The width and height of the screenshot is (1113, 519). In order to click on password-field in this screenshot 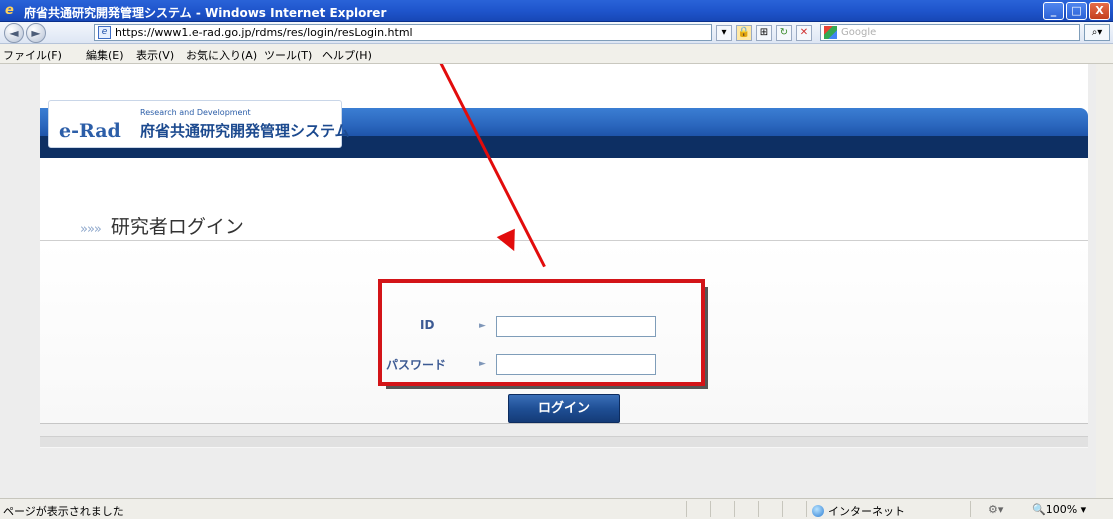, I will do `click(576, 364)`.